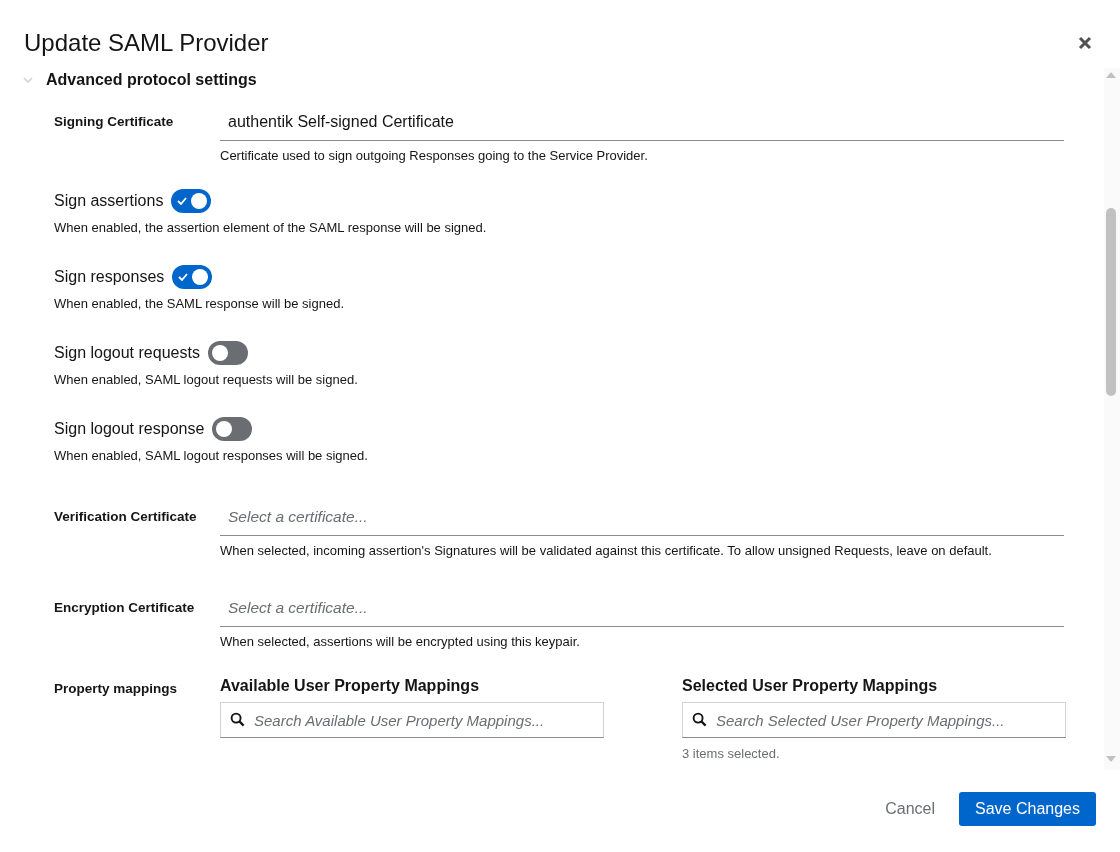 Image resolution: width=1120 pixels, height=852 pixels. Describe the element at coordinates (126, 517) in the screenshot. I see `field-label: Verification Certificate` at that location.